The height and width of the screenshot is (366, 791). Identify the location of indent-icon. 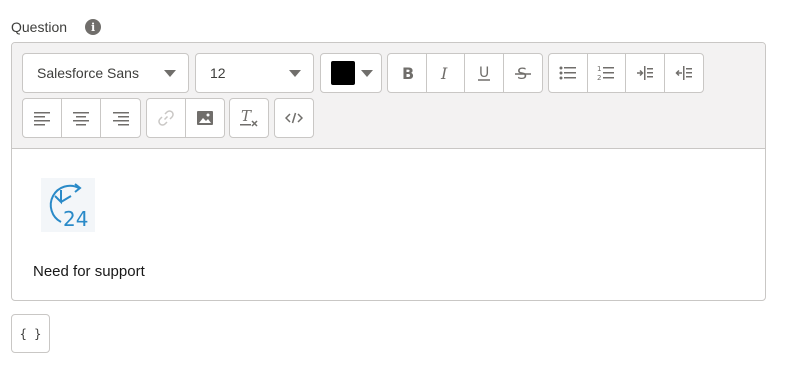
(644, 73).